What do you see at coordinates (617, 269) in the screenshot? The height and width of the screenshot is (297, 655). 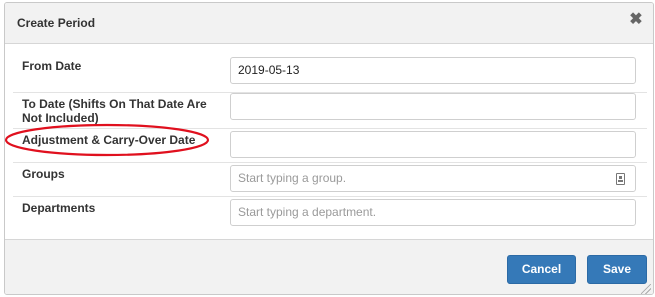 I see `save-button: Save` at bounding box center [617, 269].